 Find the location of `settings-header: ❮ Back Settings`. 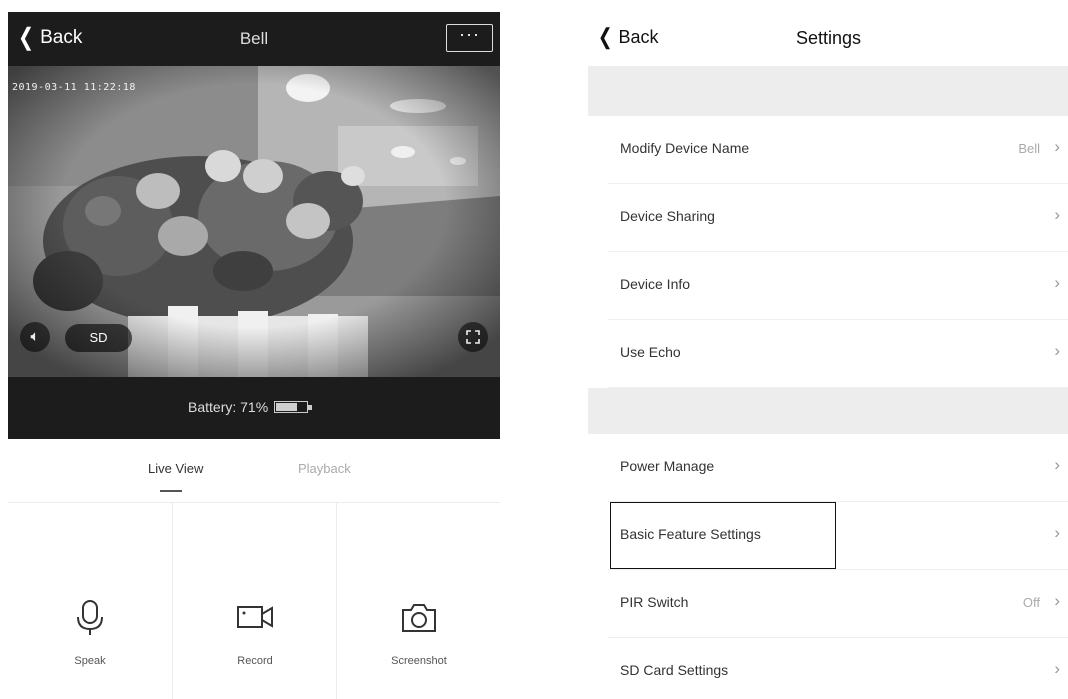

settings-header: ❮ Back Settings is located at coordinates (828, 38).